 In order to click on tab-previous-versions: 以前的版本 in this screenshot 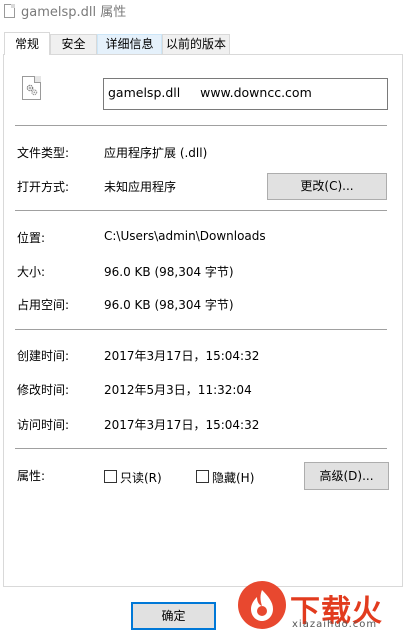, I will do `click(196, 44)`.